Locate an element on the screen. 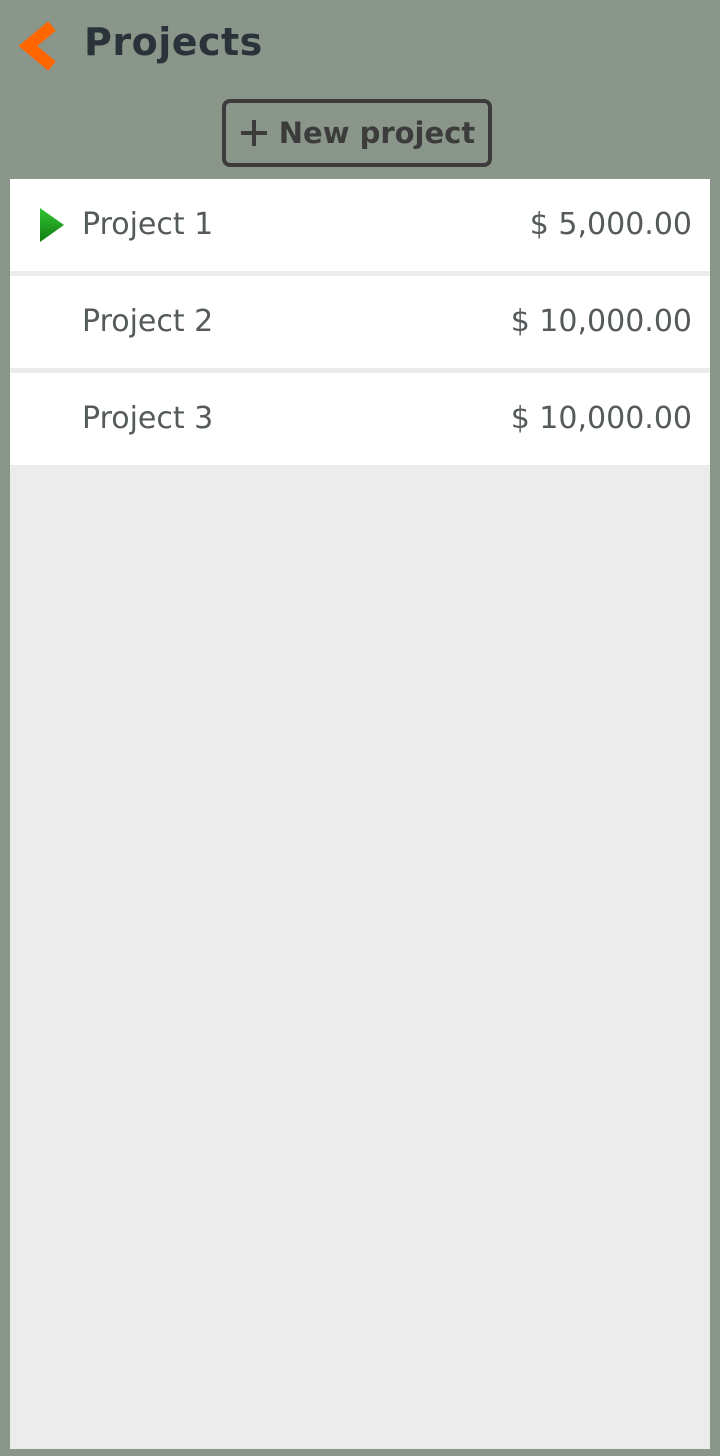  app-header: Projects is located at coordinates (360, 45).